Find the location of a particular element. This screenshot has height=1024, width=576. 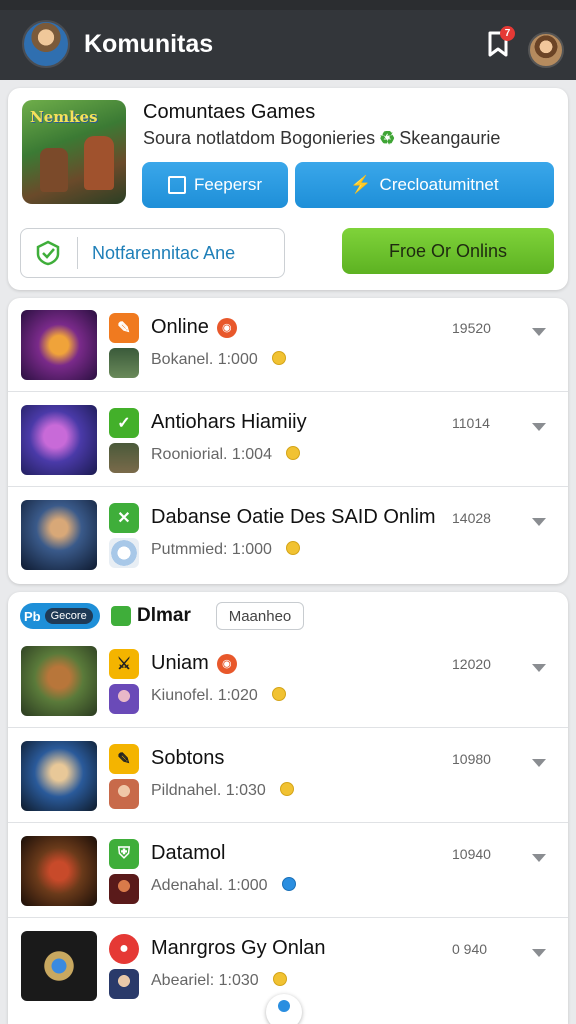

feepersr-button-label: Feepersr is located at coordinates (228, 184).